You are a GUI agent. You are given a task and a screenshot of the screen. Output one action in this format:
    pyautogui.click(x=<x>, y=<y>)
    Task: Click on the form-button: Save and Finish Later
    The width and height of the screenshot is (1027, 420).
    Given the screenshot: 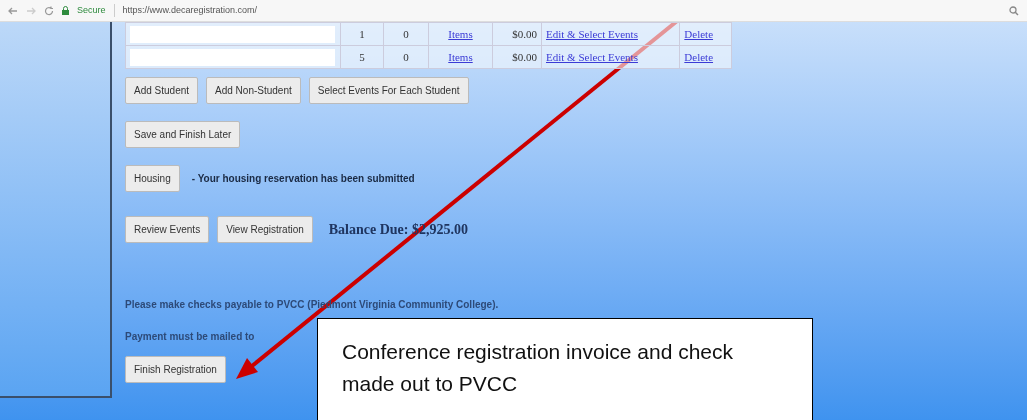 What is the action you would take?
    pyautogui.click(x=183, y=134)
    